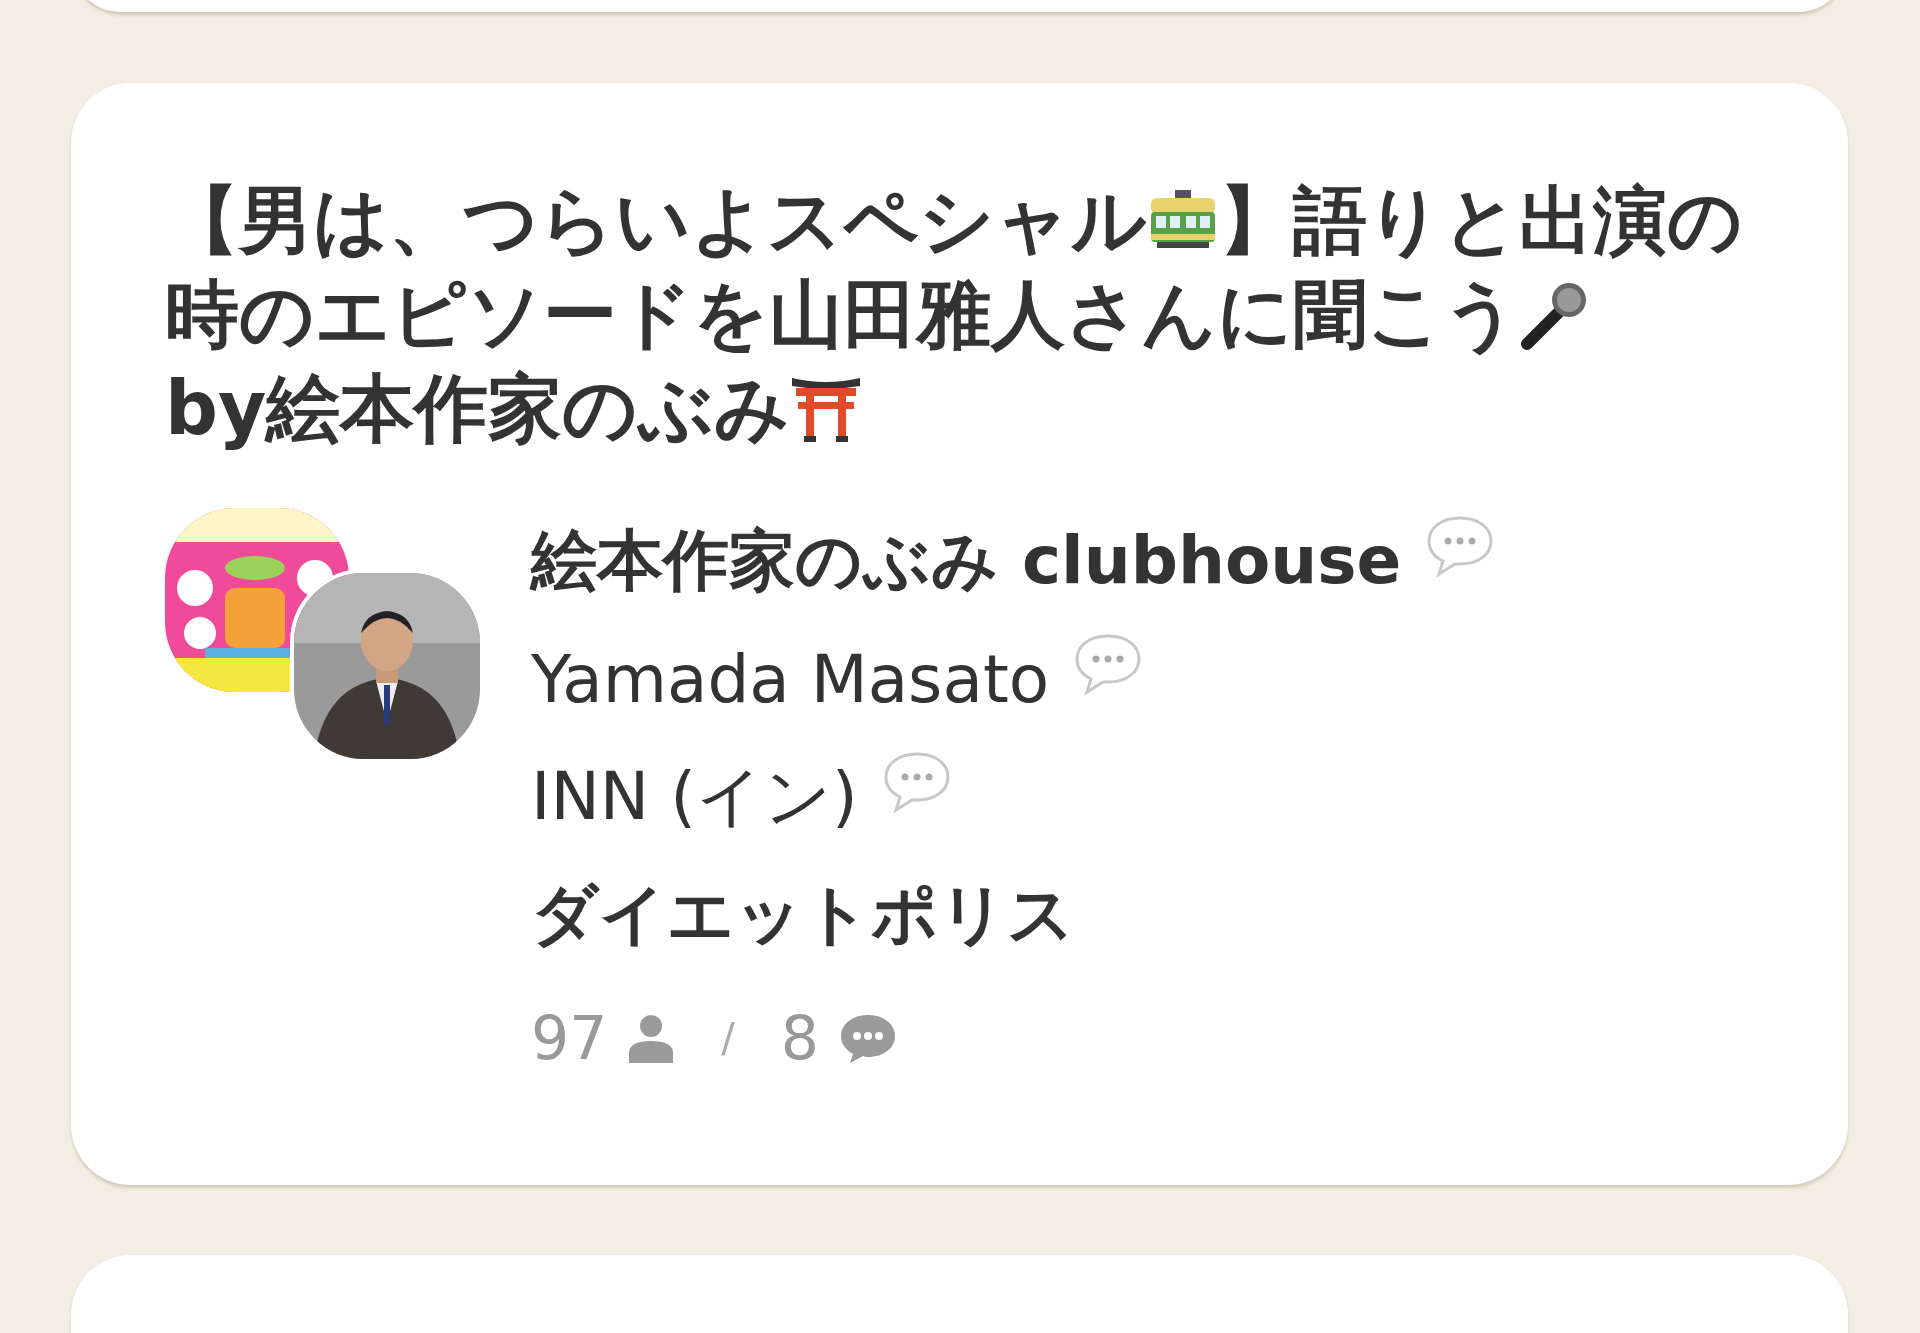 This screenshot has width=1920, height=1333. Describe the element at coordinates (842, 314) in the screenshot. I see `room-title: 時のエピソードを山田雅人さんに聞こう` at that location.